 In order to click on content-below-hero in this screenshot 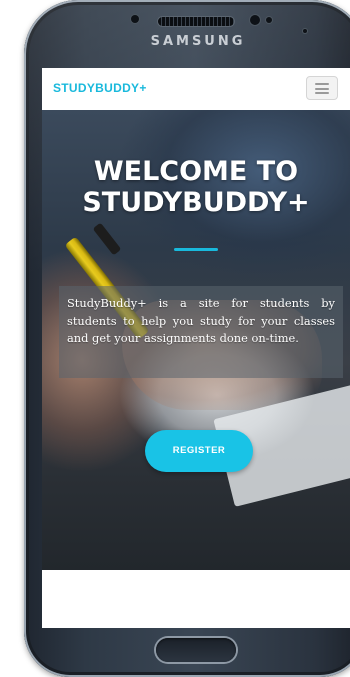, I will do `click(196, 599)`.